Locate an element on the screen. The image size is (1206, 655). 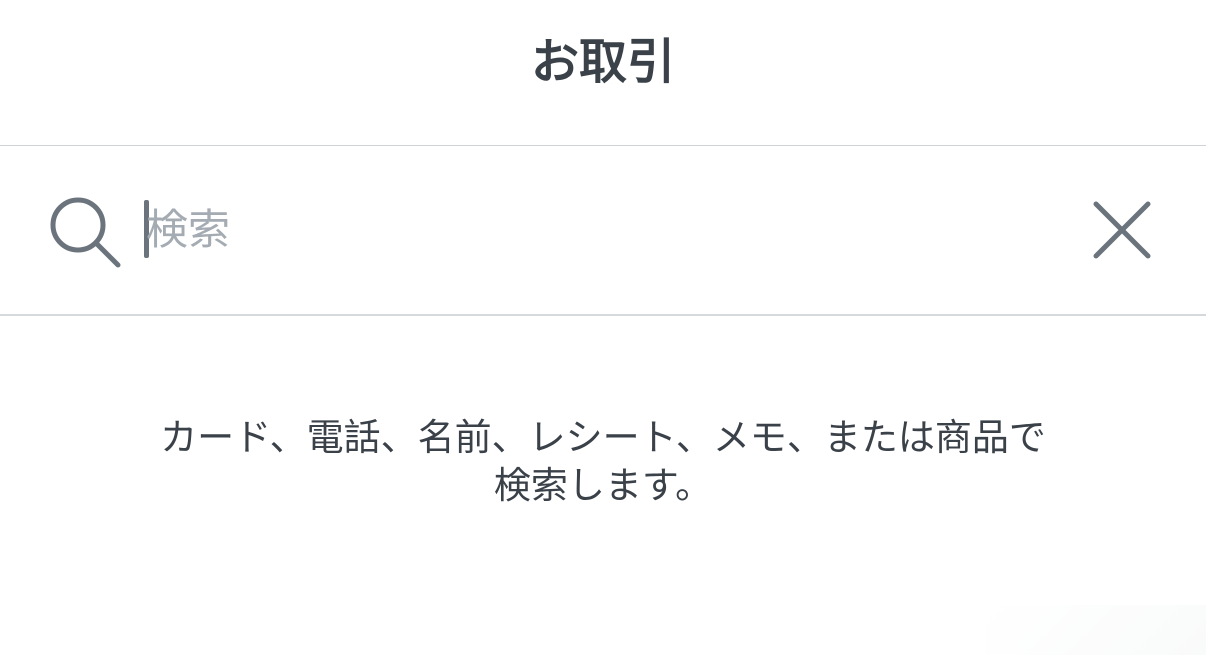
search-input is located at coordinates (586, 229).